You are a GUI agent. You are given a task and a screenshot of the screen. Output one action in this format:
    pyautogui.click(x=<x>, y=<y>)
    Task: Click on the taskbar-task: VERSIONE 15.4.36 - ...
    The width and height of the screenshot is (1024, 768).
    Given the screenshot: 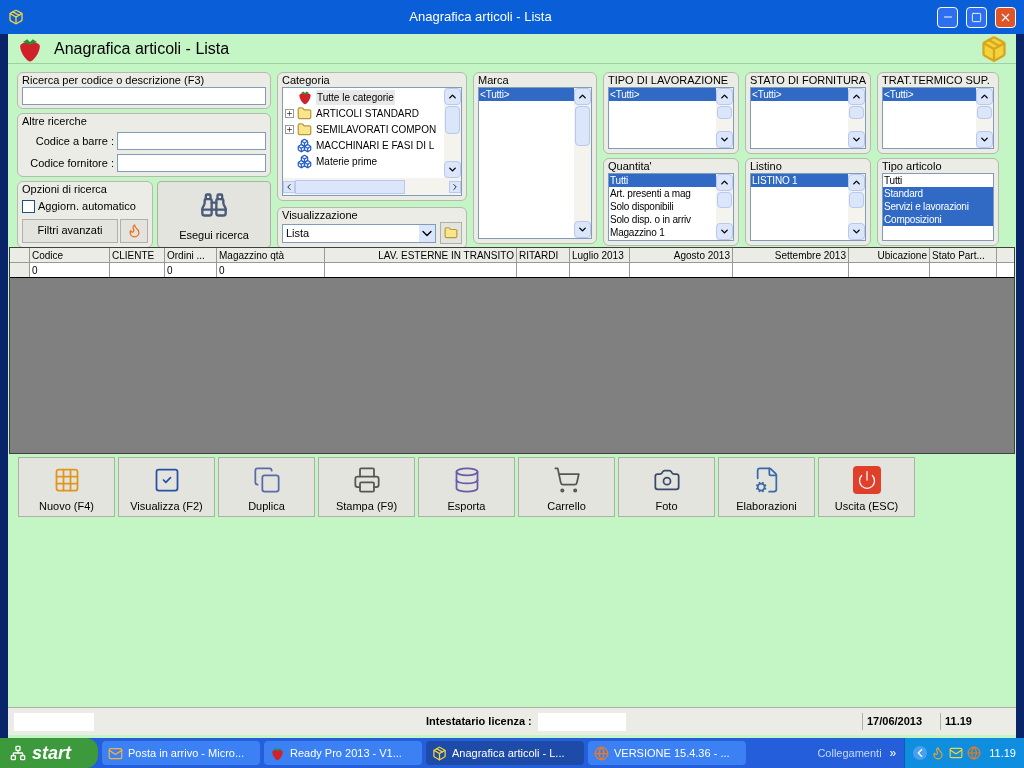 What is the action you would take?
    pyautogui.click(x=667, y=753)
    